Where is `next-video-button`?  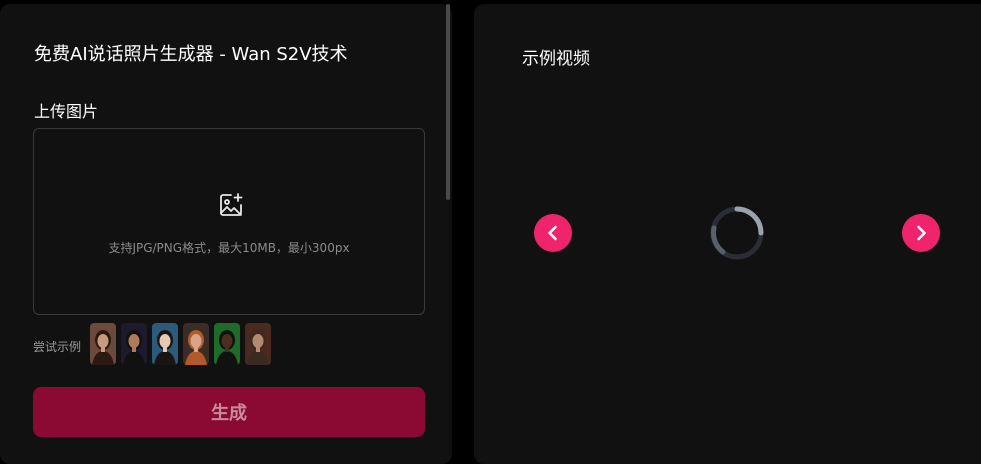
next-video-button is located at coordinates (921, 233).